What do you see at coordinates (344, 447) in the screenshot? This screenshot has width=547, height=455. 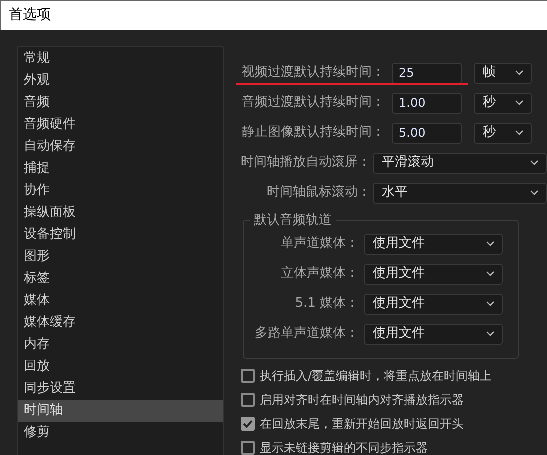 I see `checkbox-label: 显示未链接剪辑的不同步指示器` at bounding box center [344, 447].